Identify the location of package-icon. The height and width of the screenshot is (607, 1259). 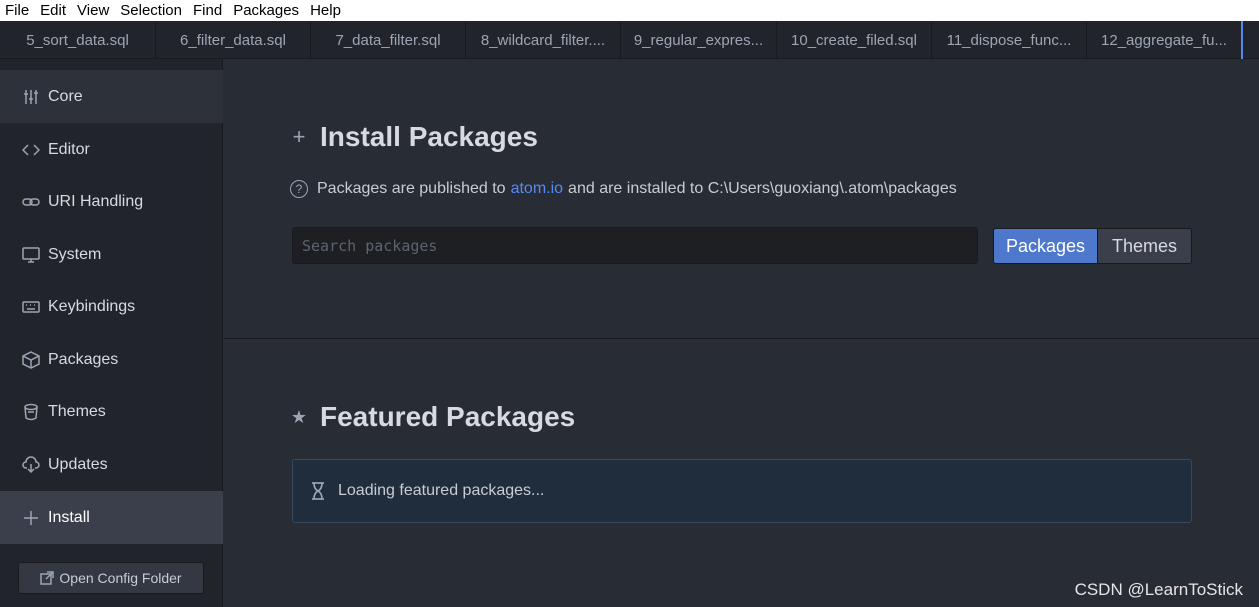
(31, 360).